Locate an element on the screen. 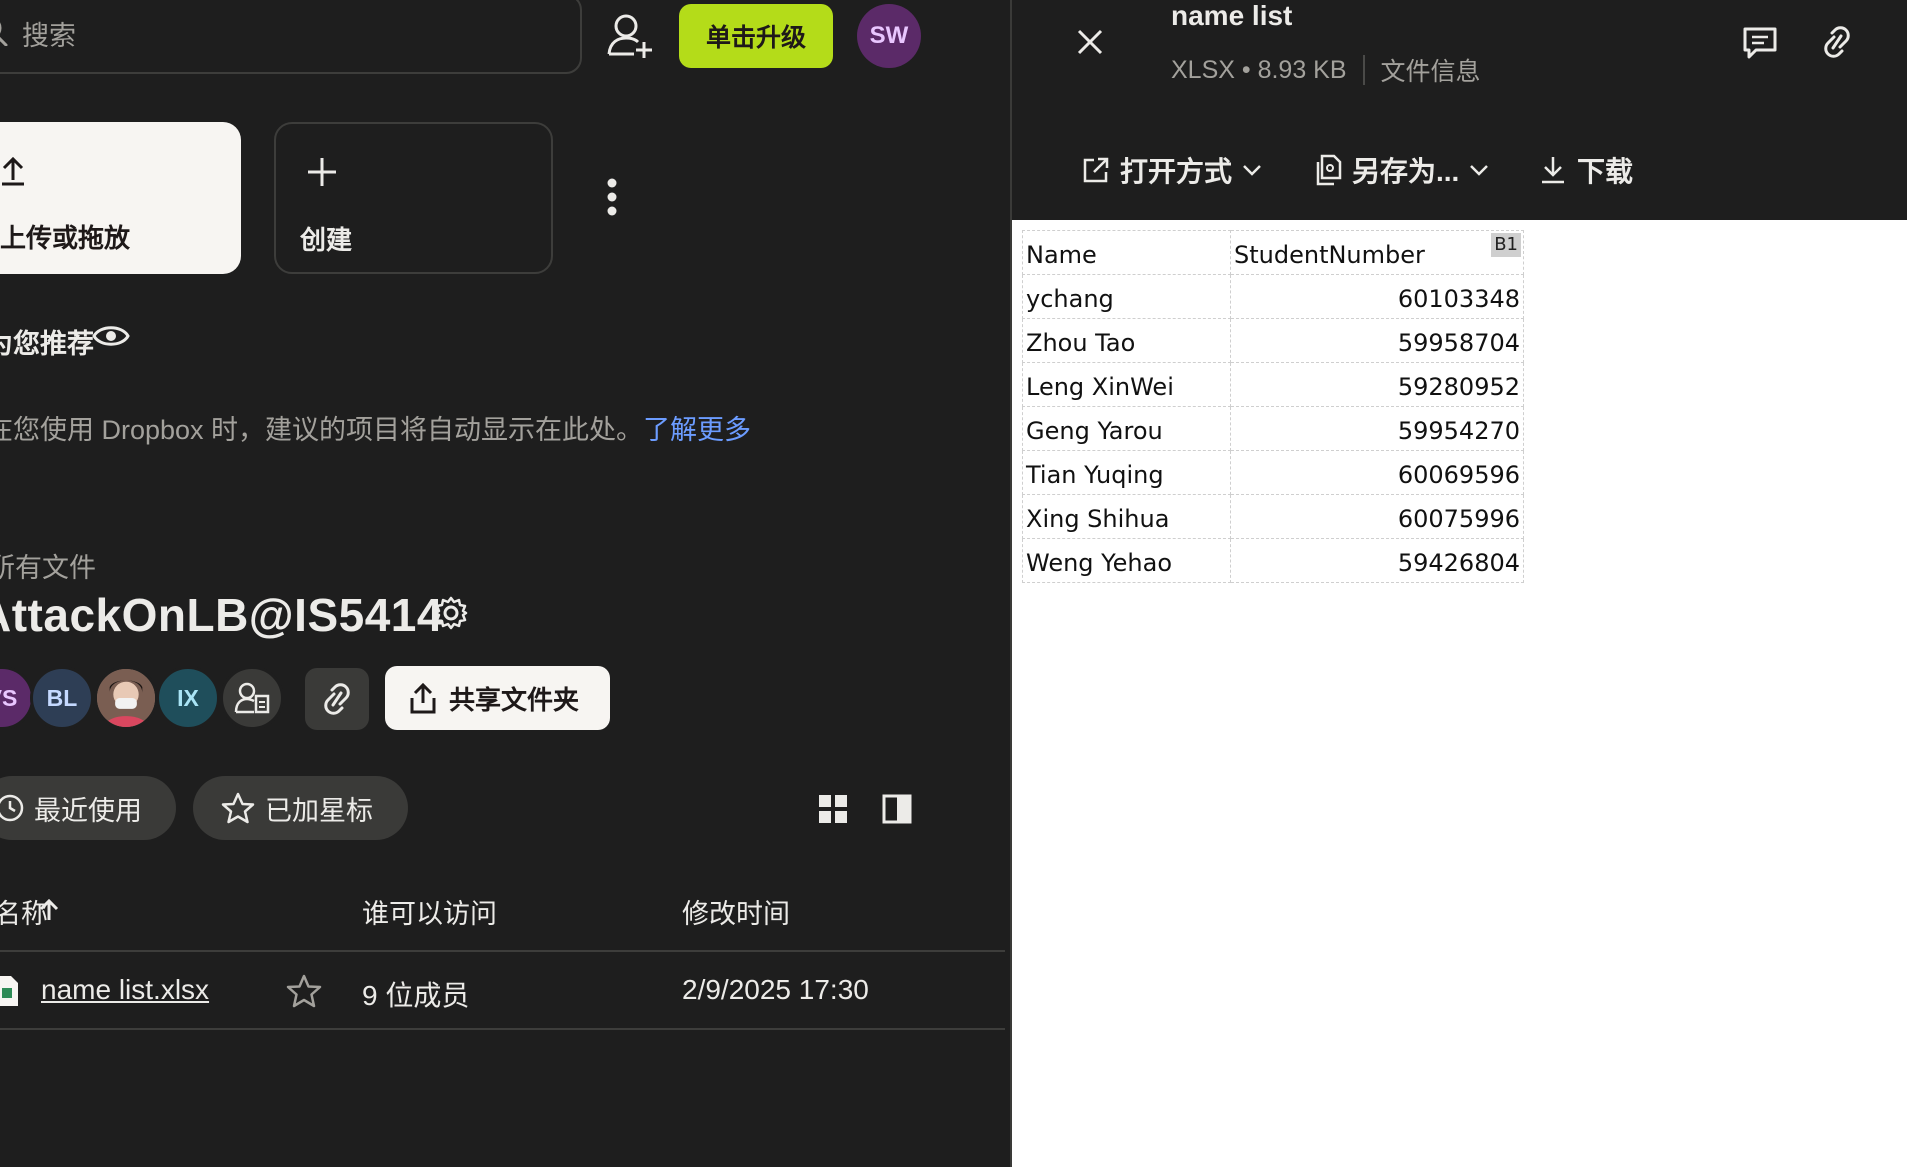 The height and width of the screenshot is (1167, 1907). column-header-modified: 修改时间 is located at coordinates (736, 911).